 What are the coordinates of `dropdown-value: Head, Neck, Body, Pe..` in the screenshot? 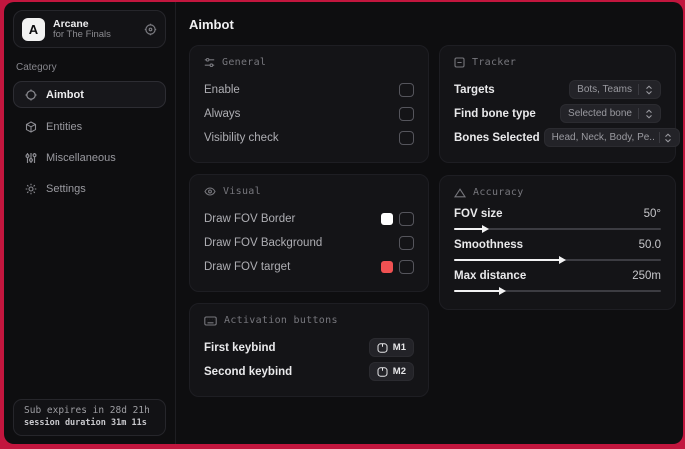 It's located at (603, 137).